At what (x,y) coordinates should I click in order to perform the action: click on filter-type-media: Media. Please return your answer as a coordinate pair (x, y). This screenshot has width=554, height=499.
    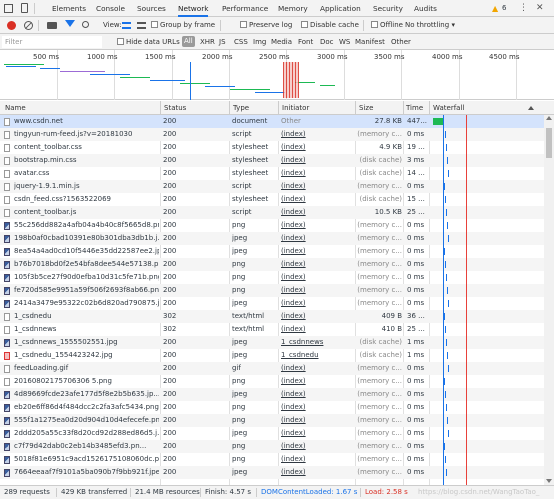
    Looking at the image, I should click on (281, 42).